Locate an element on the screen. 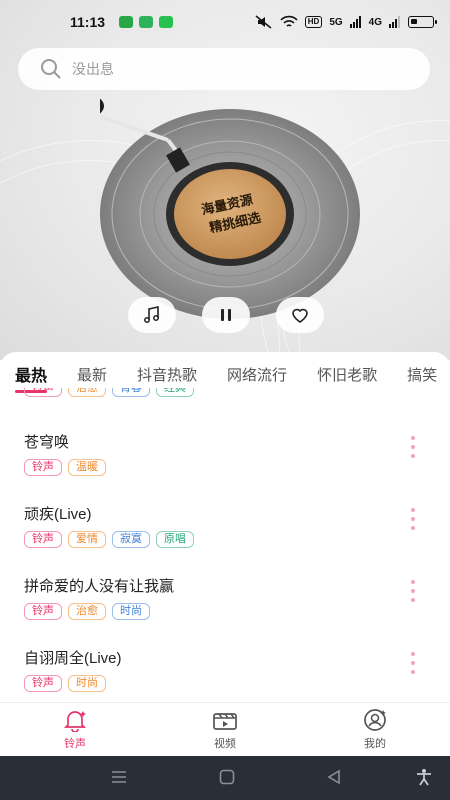 Image resolution: width=450 pixels, height=800 pixels. wifi-icon is located at coordinates (289, 21).